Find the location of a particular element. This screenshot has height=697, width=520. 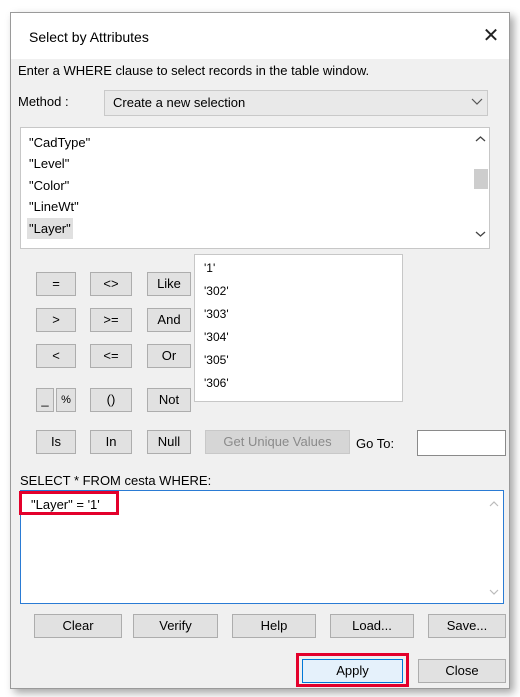

field-list-scrollbar is located at coordinates (480, 188).